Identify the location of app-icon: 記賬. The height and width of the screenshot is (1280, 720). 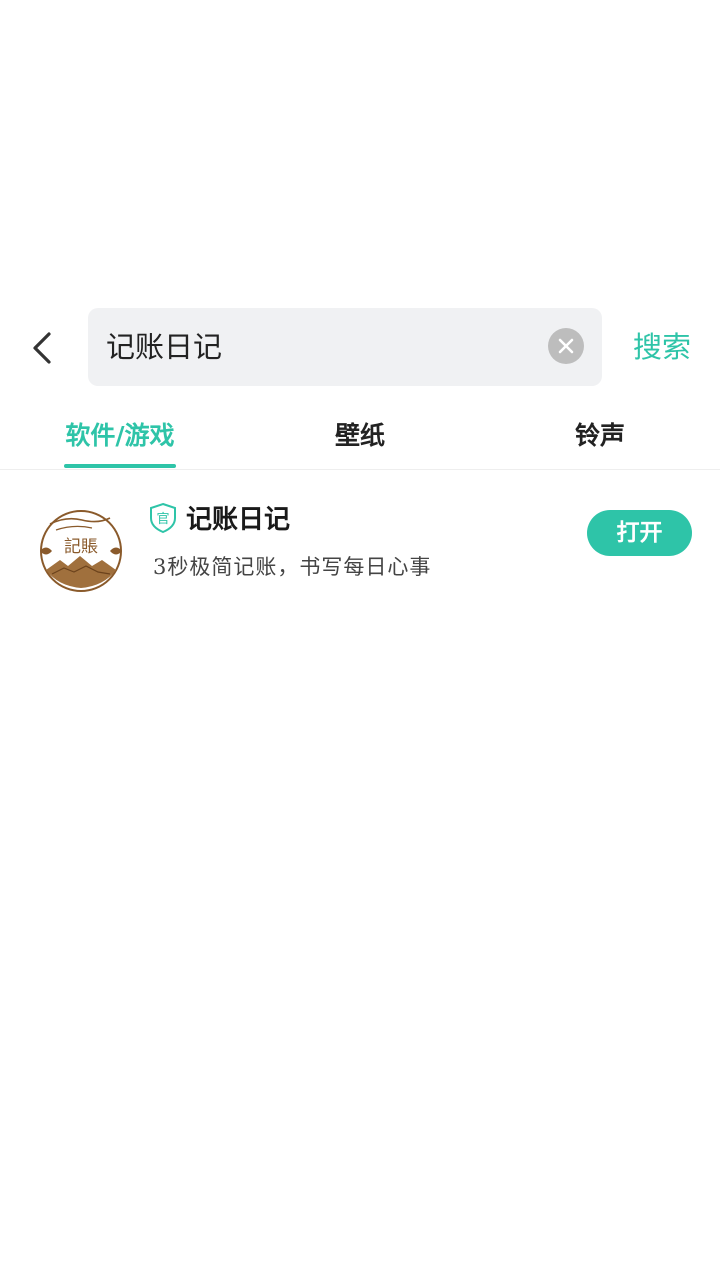
(81, 551).